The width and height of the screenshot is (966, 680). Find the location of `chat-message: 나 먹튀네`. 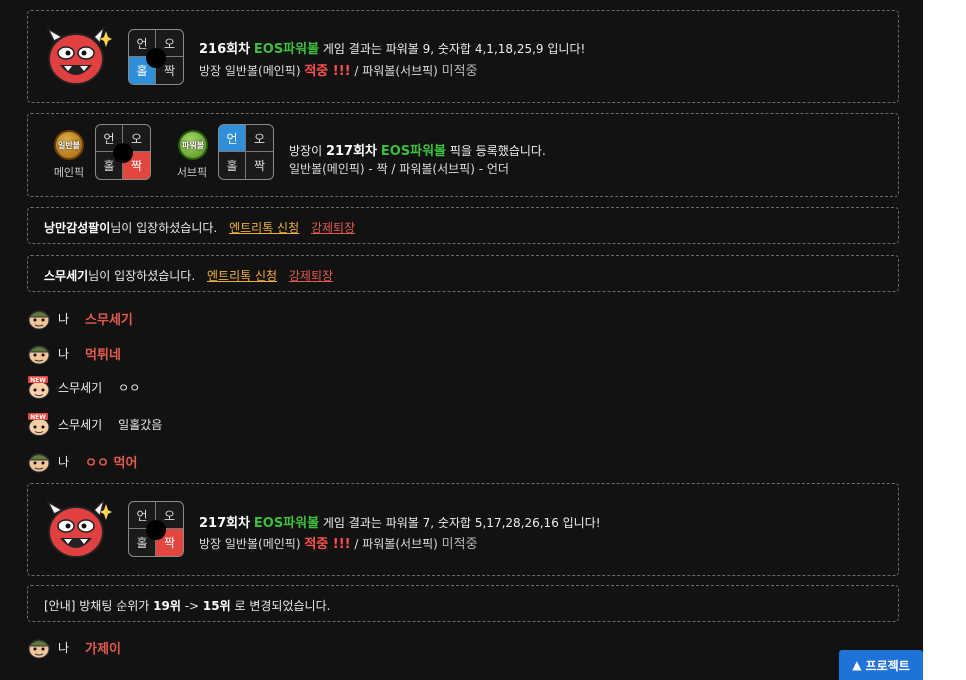

chat-message: 나 먹튀네 is located at coordinates (74, 353).